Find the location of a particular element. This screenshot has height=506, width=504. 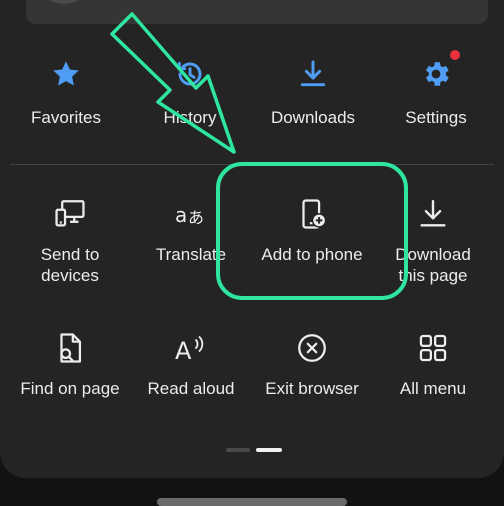

settings-label: Settings is located at coordinates (436, 117).